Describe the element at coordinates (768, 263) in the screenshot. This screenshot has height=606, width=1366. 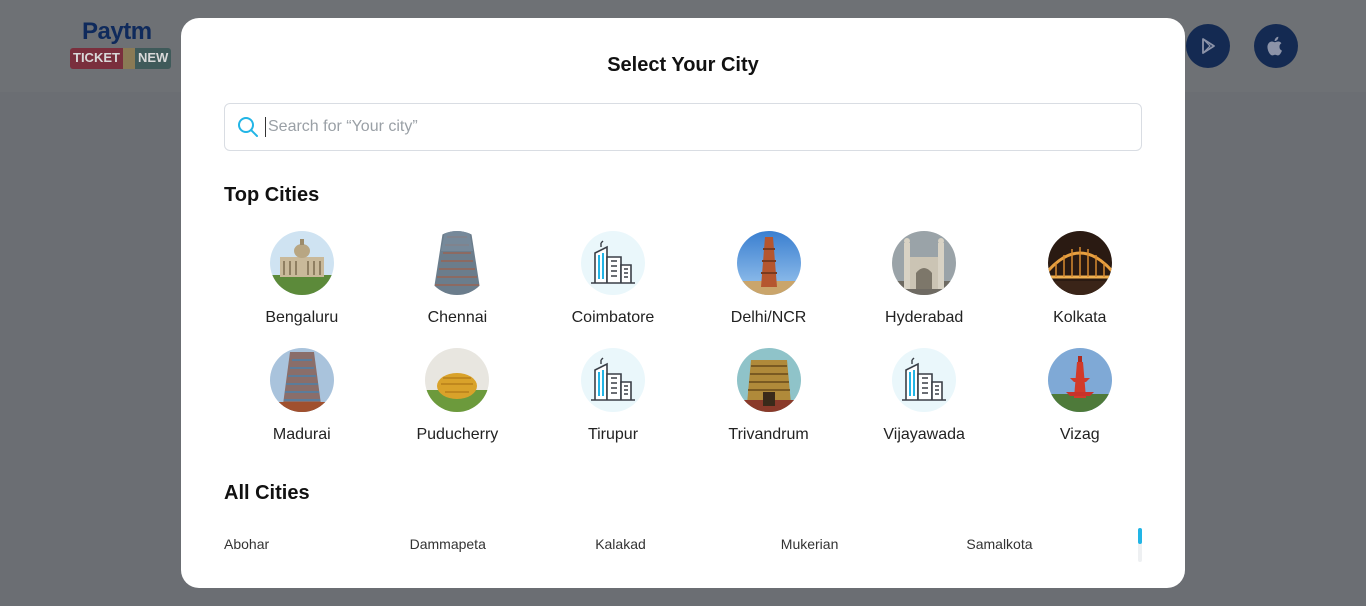
I see `qutub-minar-photo` at that location.